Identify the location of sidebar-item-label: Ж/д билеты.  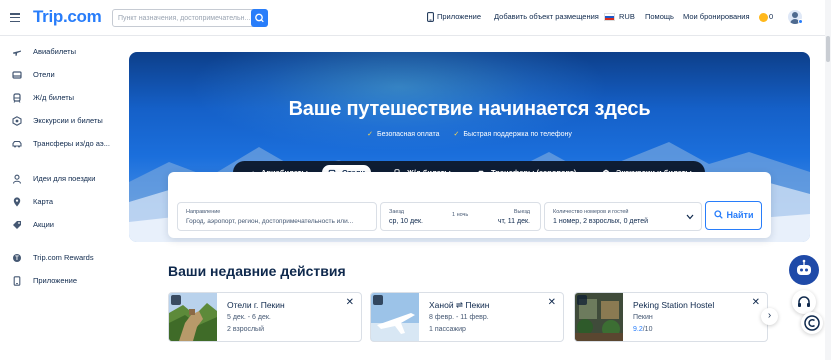
(54, 97).